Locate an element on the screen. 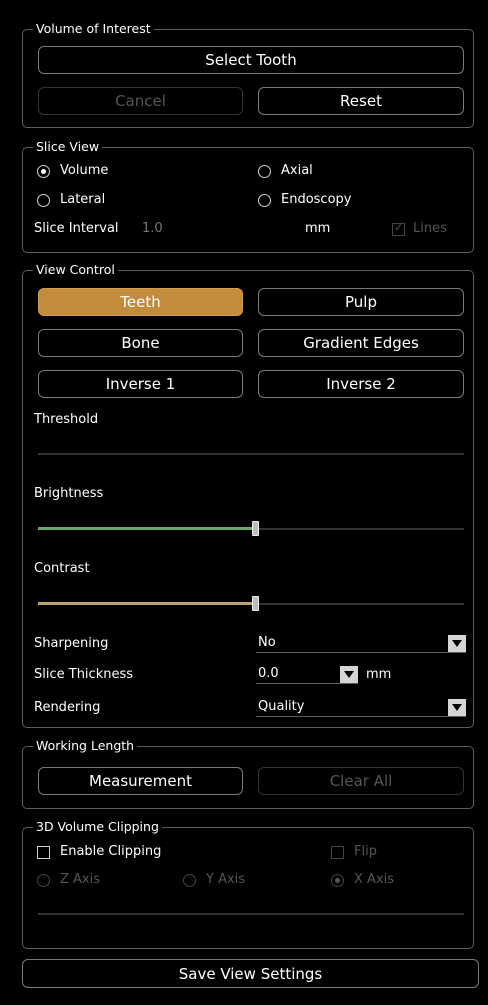 The width and height of the screenshot is (488, 1005). flip-checkbox is located at coordinates (337, 852).